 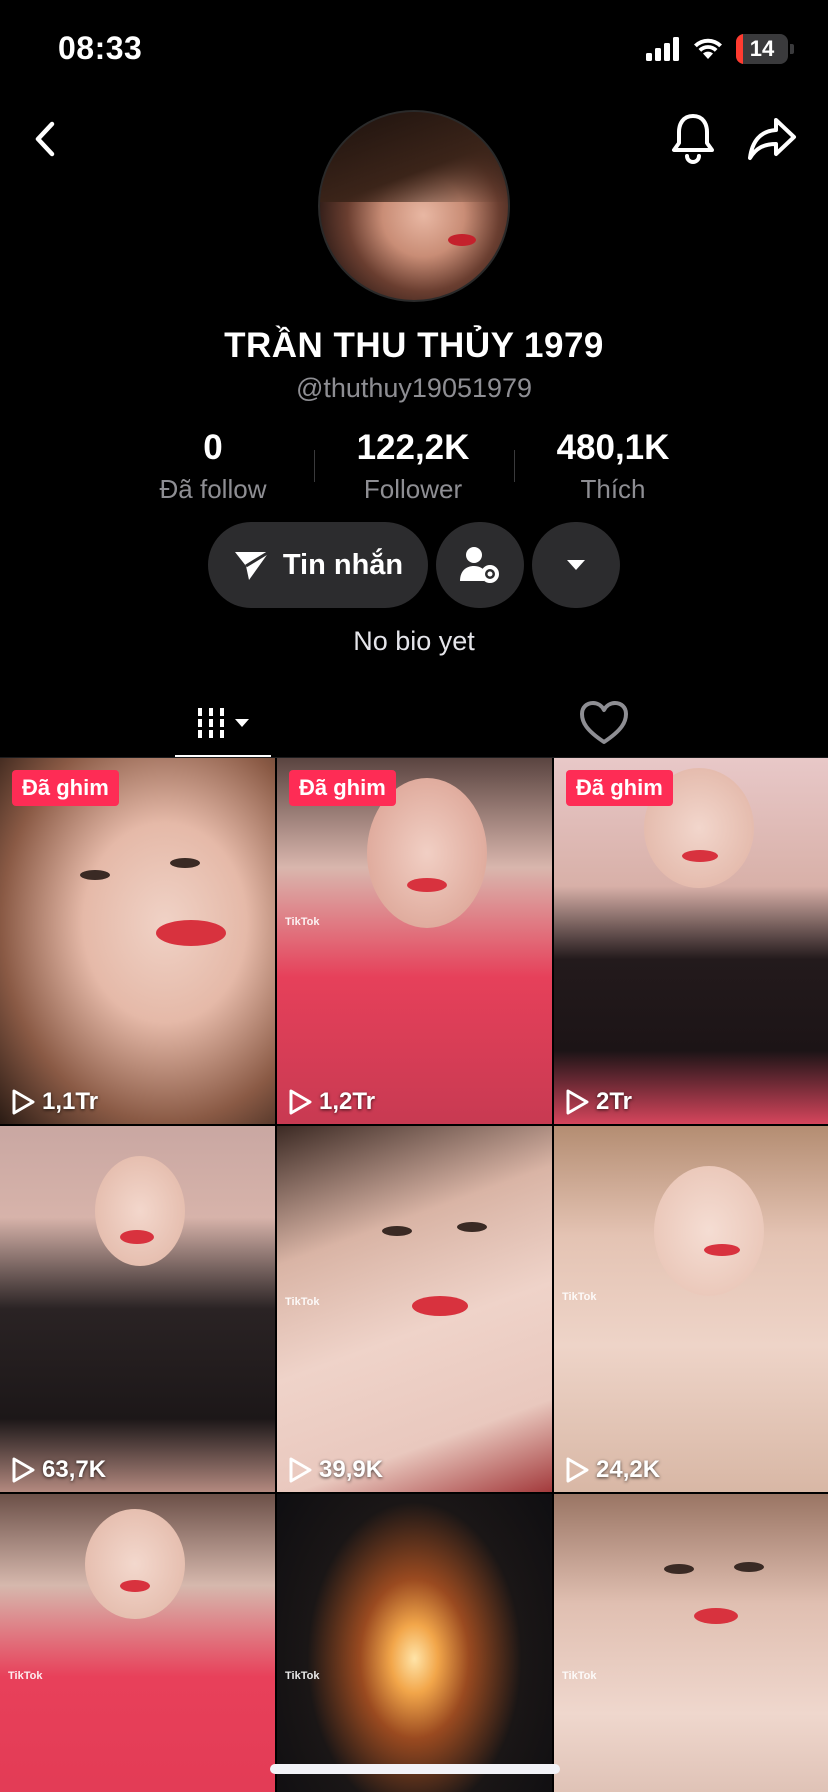 What do you see at coordinates (137, 1309) in the screenshot?
I see `video-thumbnail: 63,7K` at bounding box center [137, 1309].